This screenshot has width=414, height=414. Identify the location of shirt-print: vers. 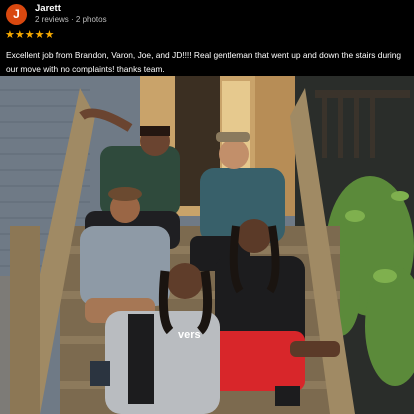
(189, 335).